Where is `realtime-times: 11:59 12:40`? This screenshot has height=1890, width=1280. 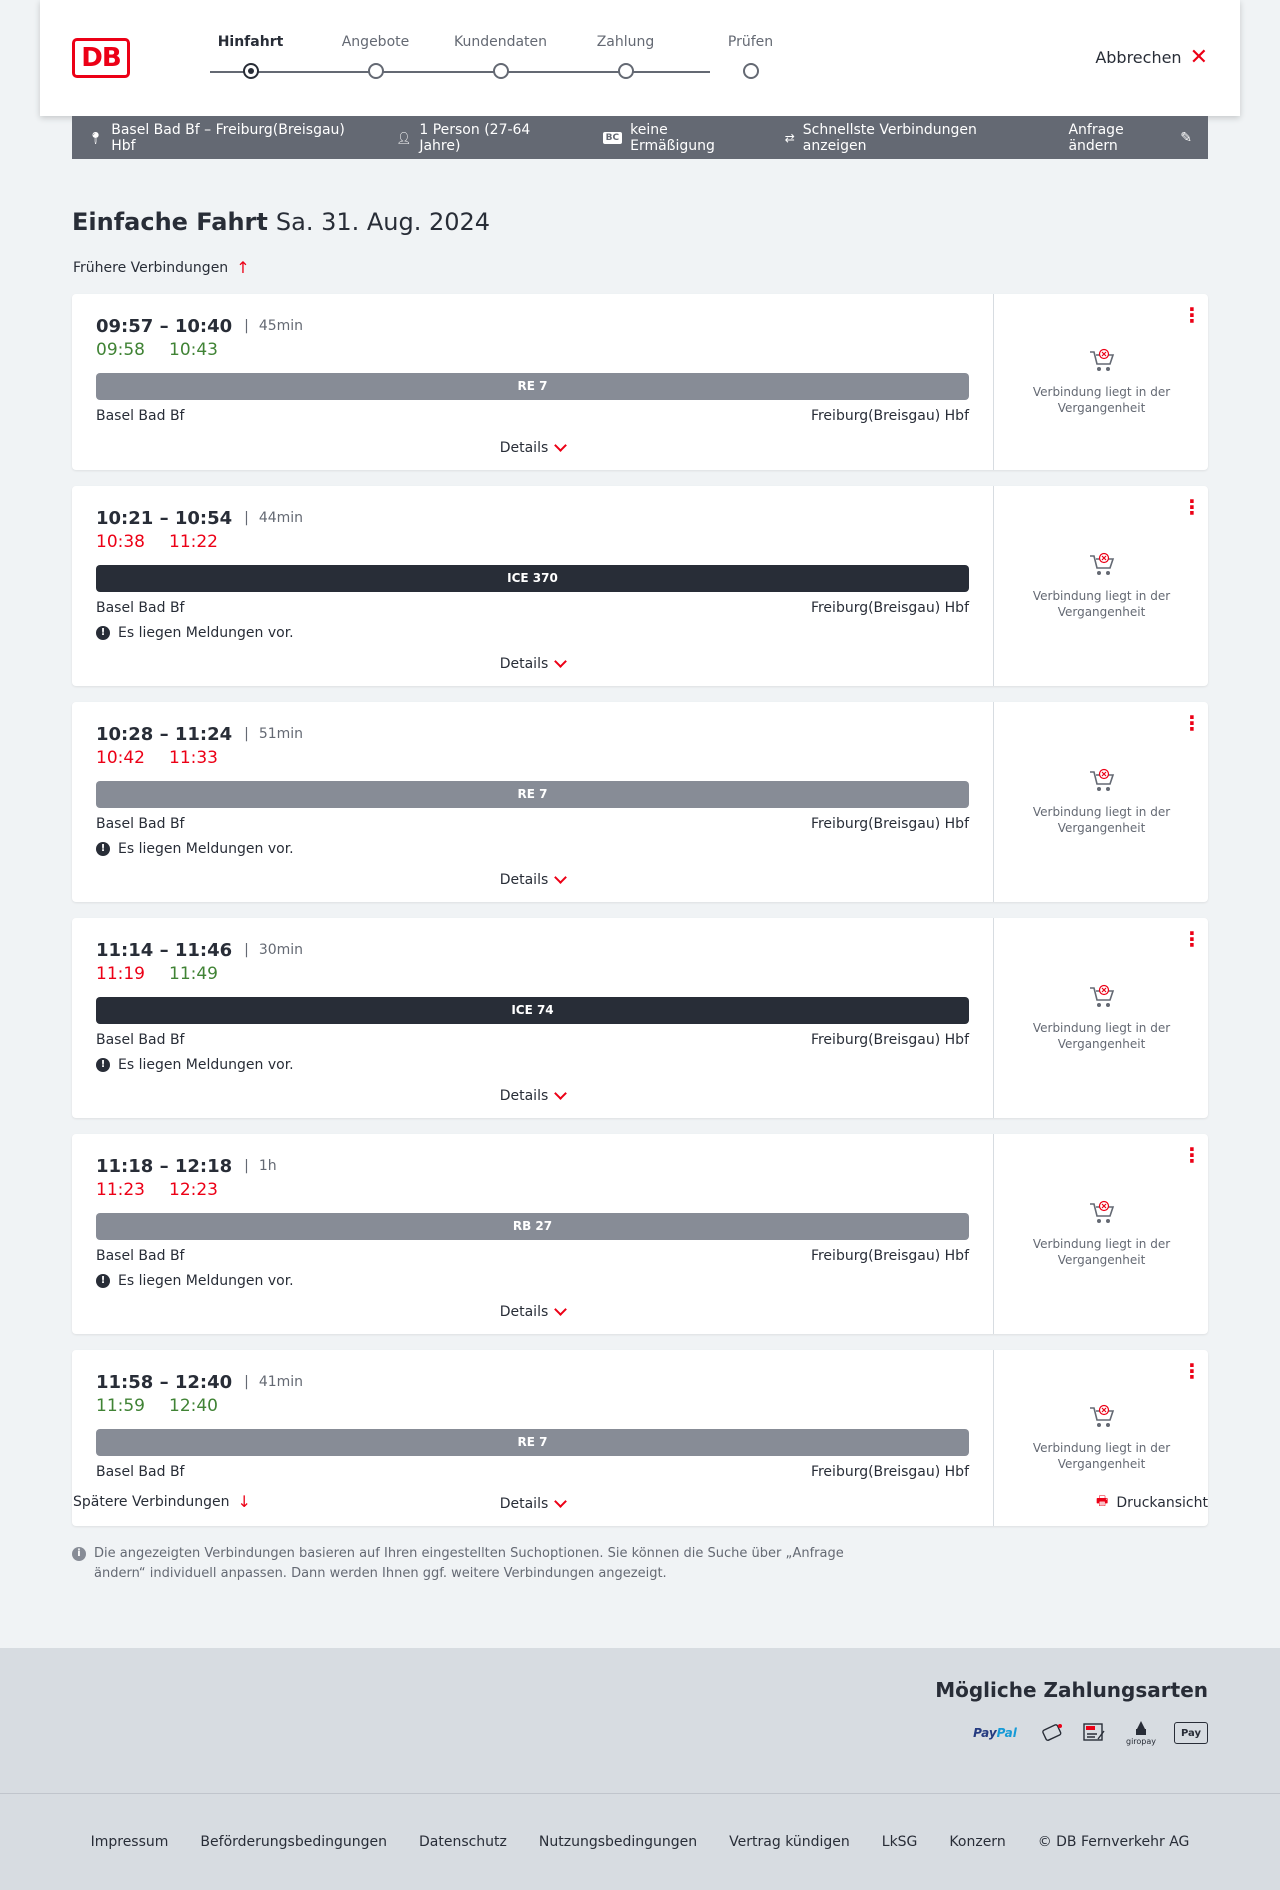
realtime-times: 11:59 12:40 is located at coordinates (532, 1407).